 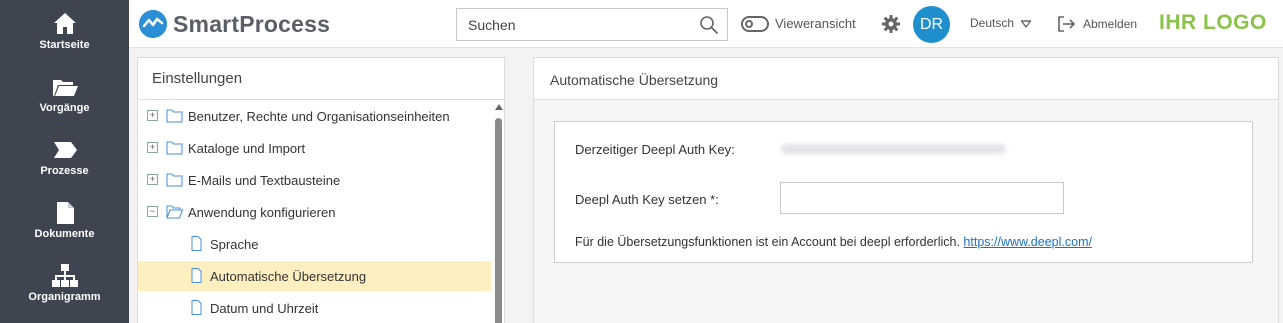 What do you see at coordinates (314, 244) in the screenshot?
I see `tree-item-sprache: Sprache` at bounding box center [314, 244].